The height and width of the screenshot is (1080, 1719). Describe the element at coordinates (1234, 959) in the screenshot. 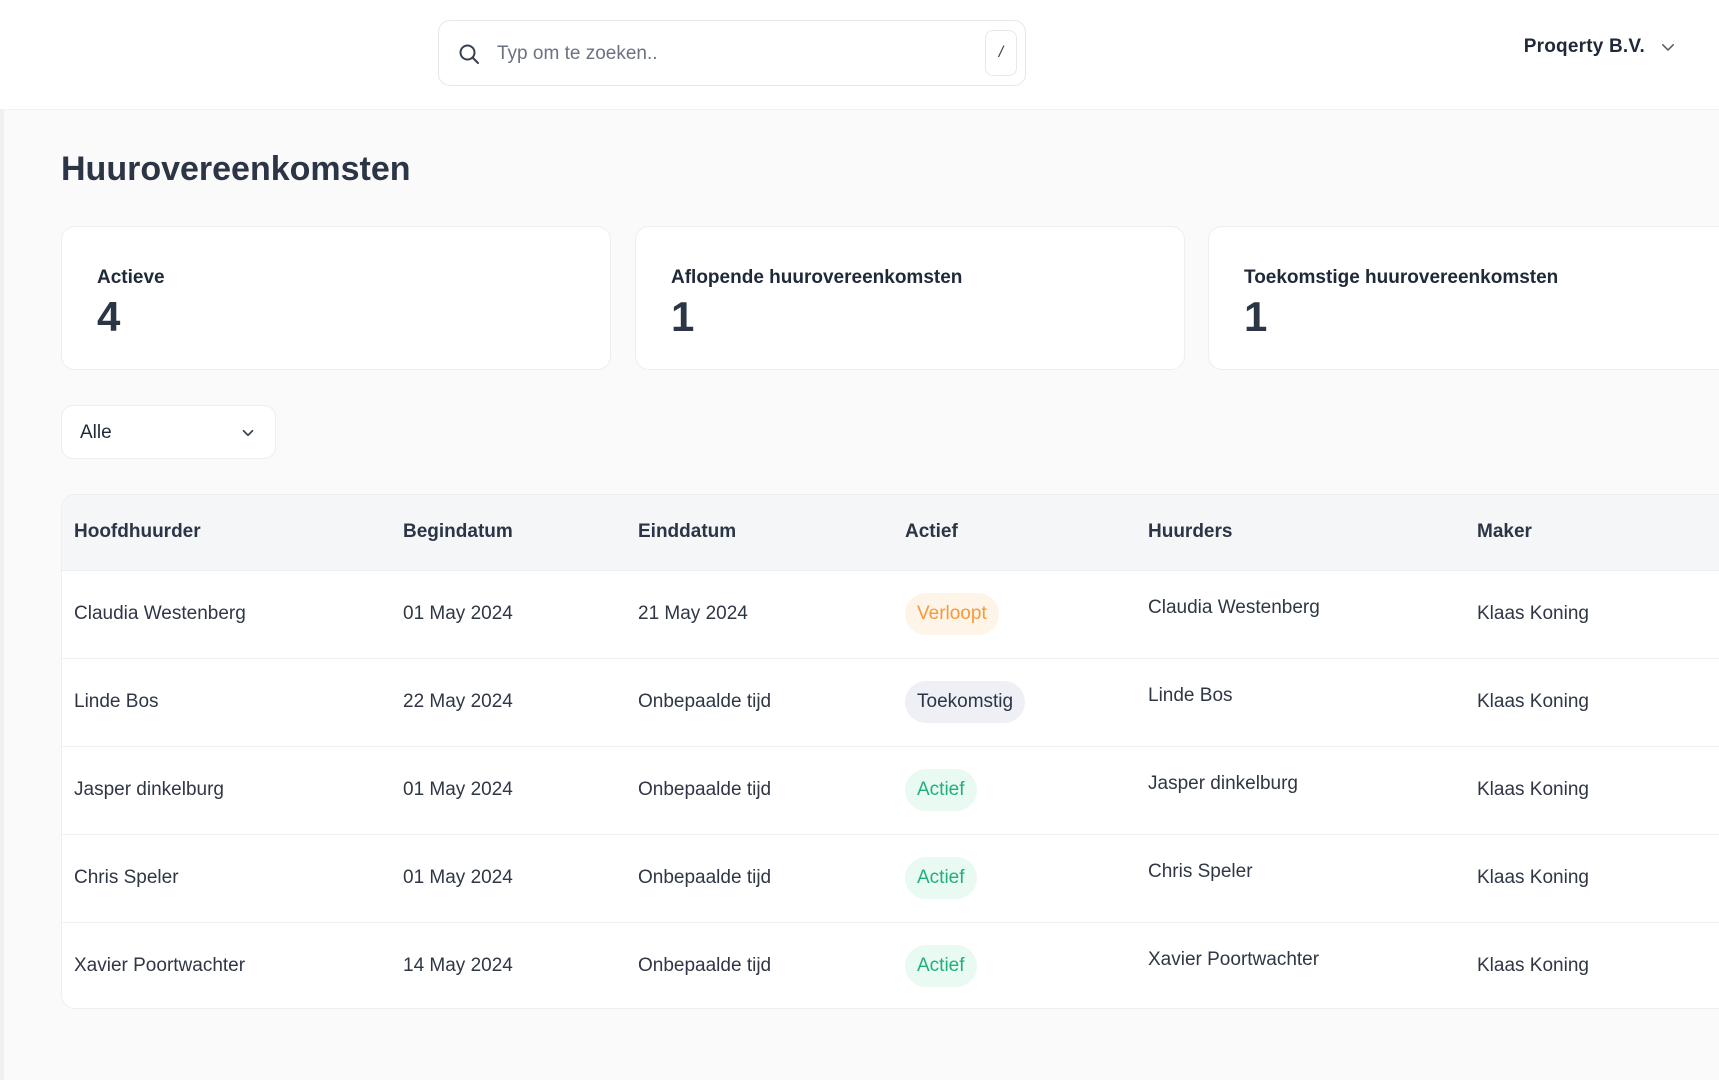

I see `cell-huurders: Xavier Poortwachter` at that location.